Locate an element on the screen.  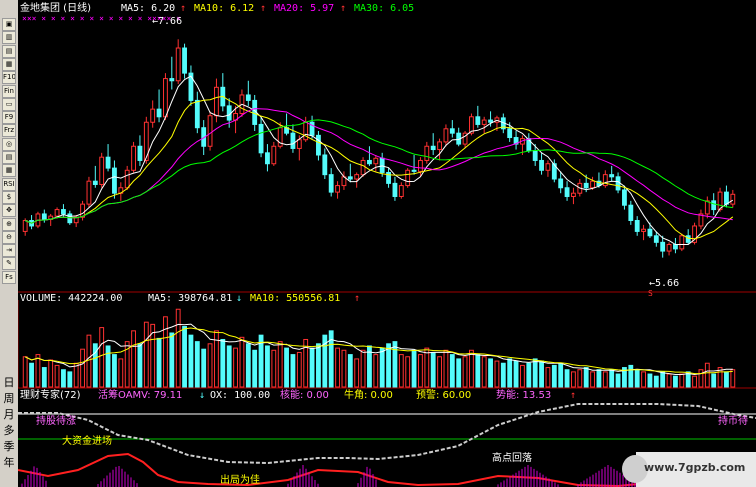
period-button-2: 月 is located at coordinates (9, 414).